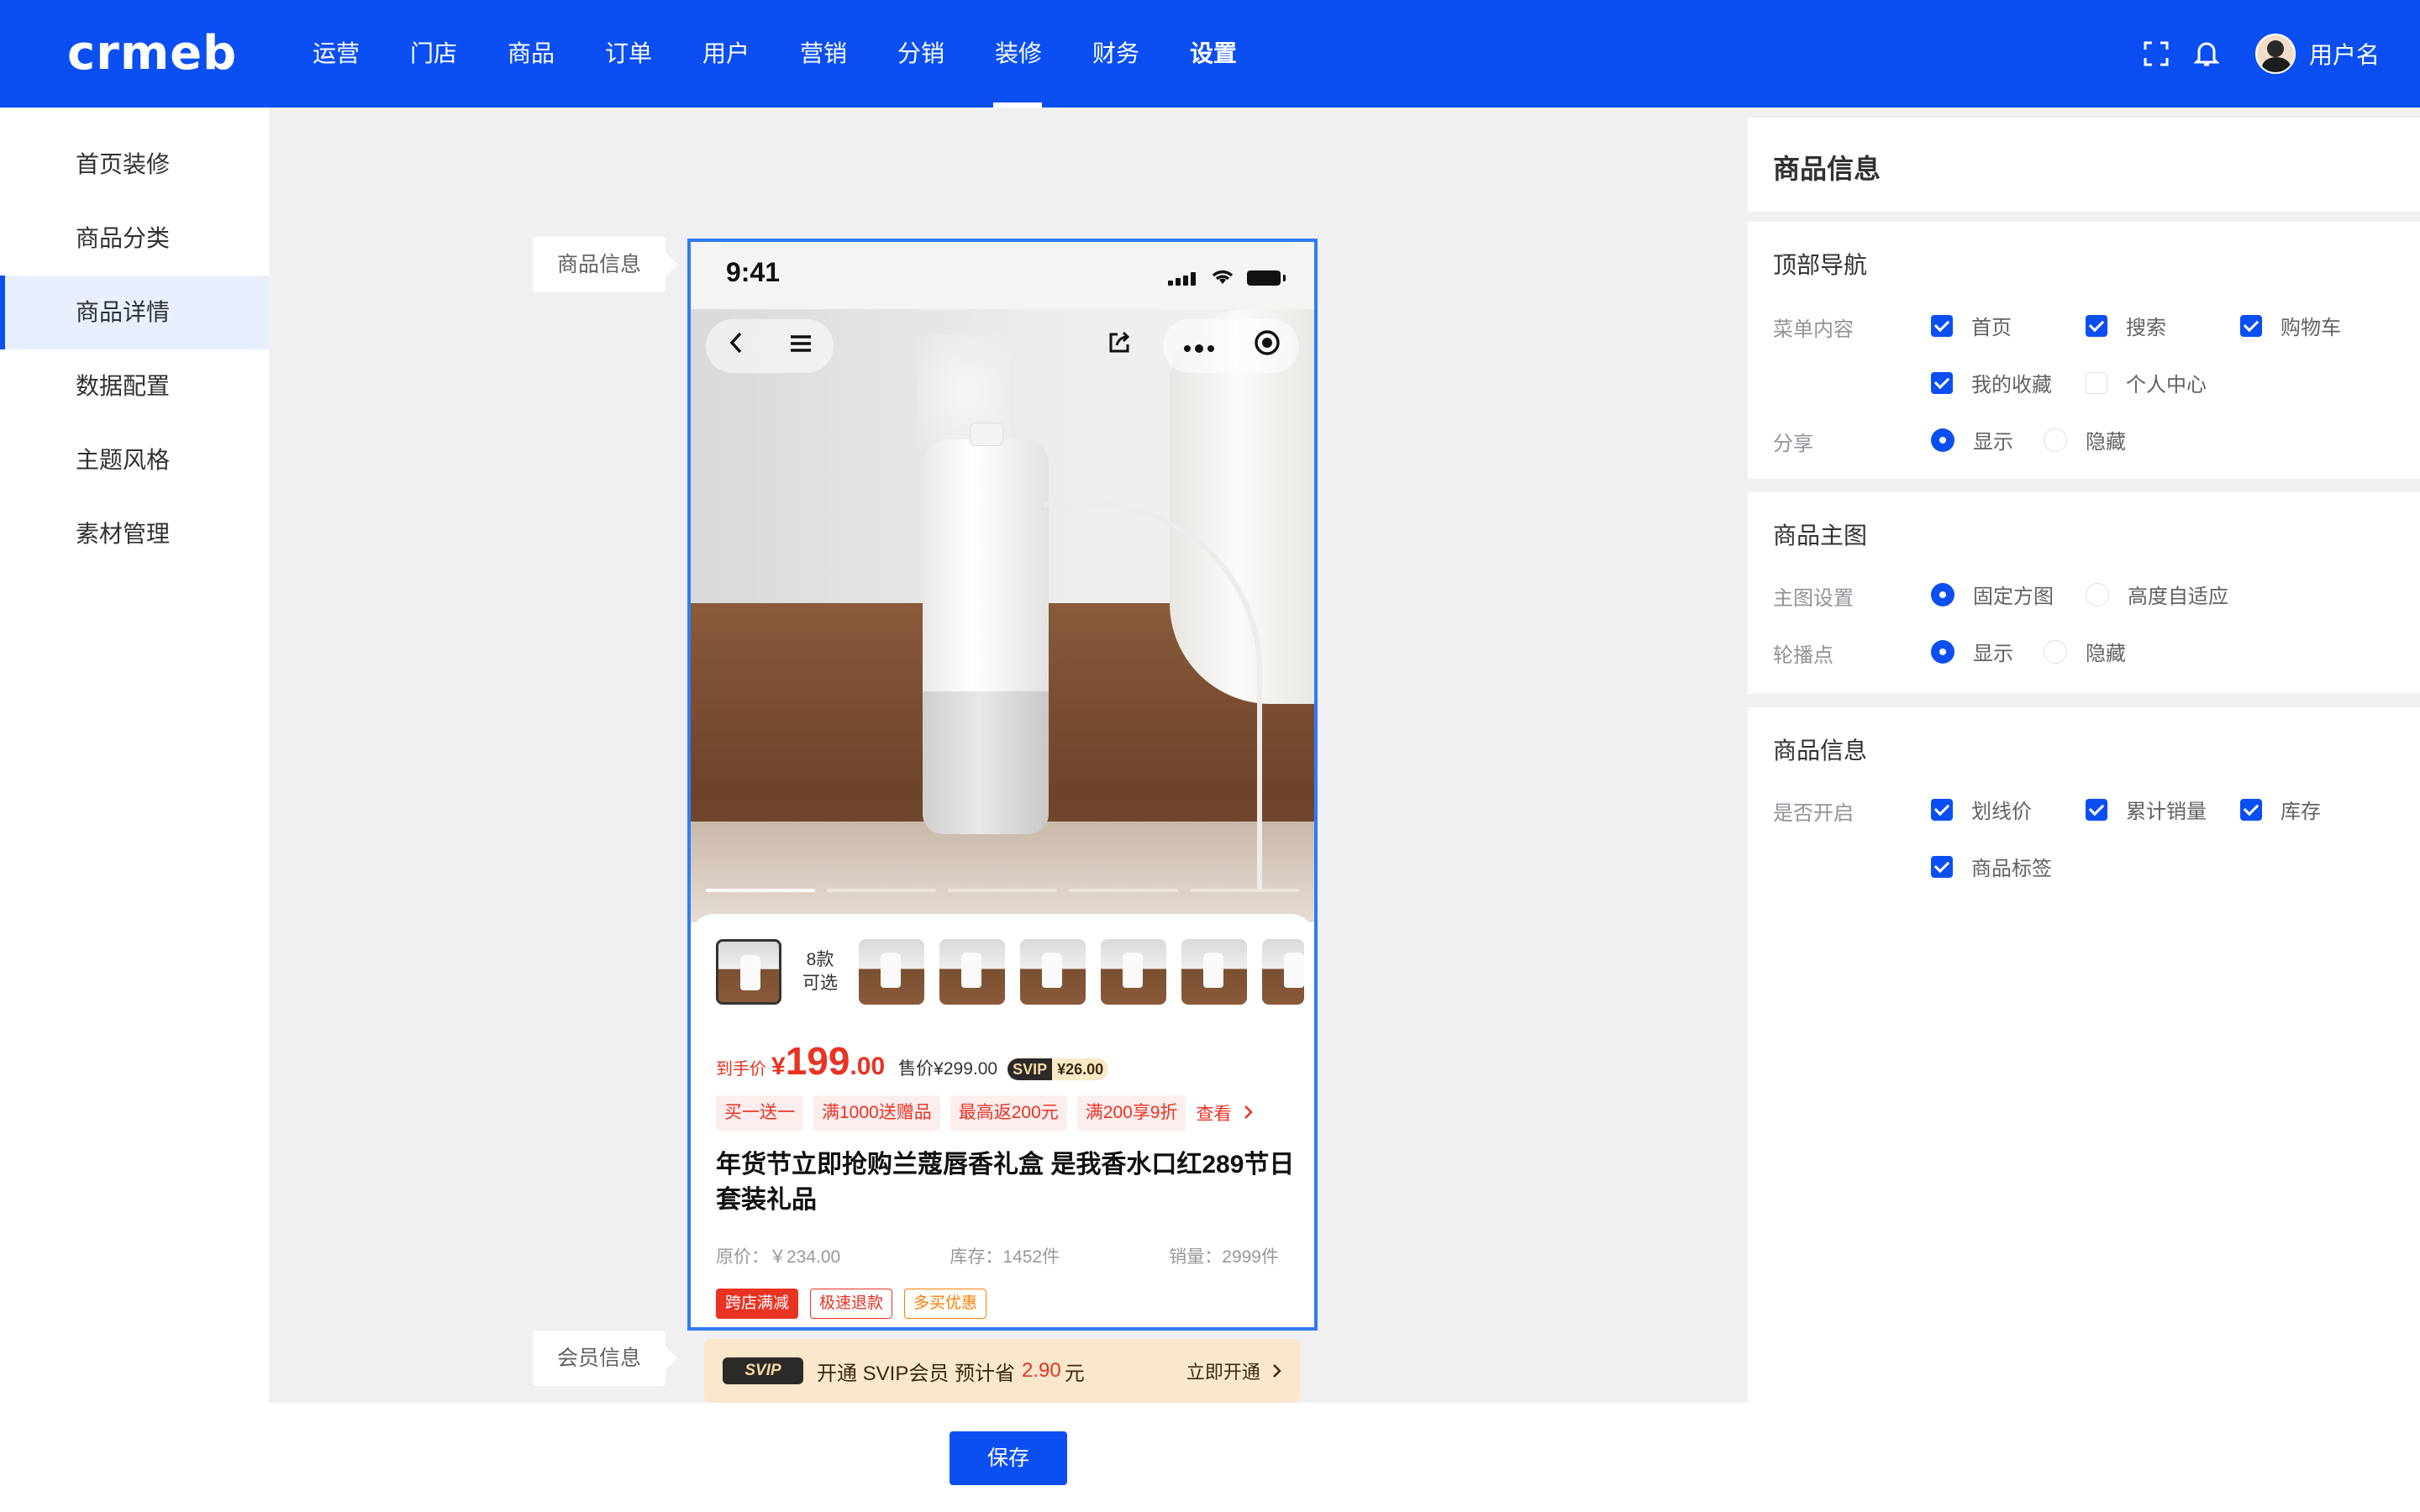 The height and width of the screenshot is (1512, 2420). I want to click on nav-item-finance: 财务, so click(1116, 54).